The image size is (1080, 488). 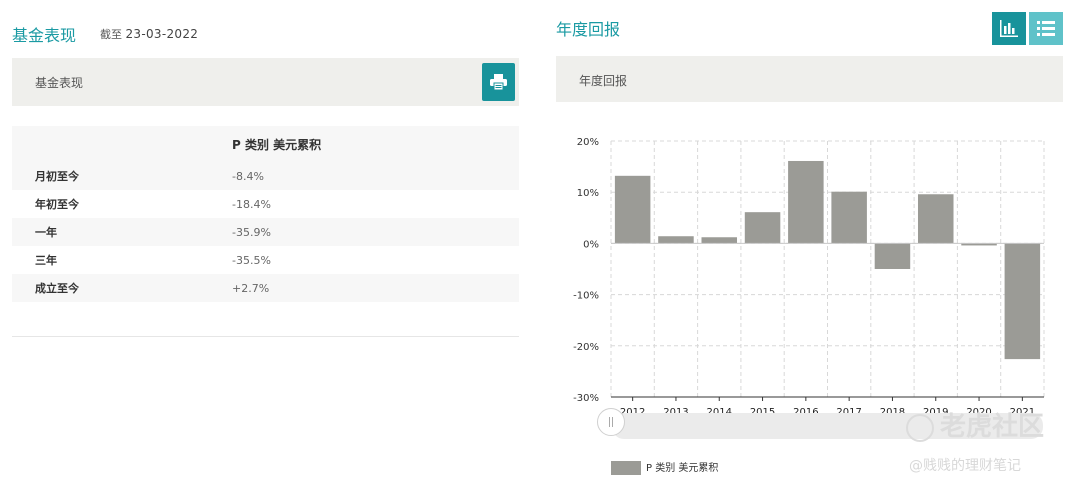 What do you see at coordinates (591, 244) in the screenshot?
I see `y-tick-label: 0%` at bounding box center [591, 244].